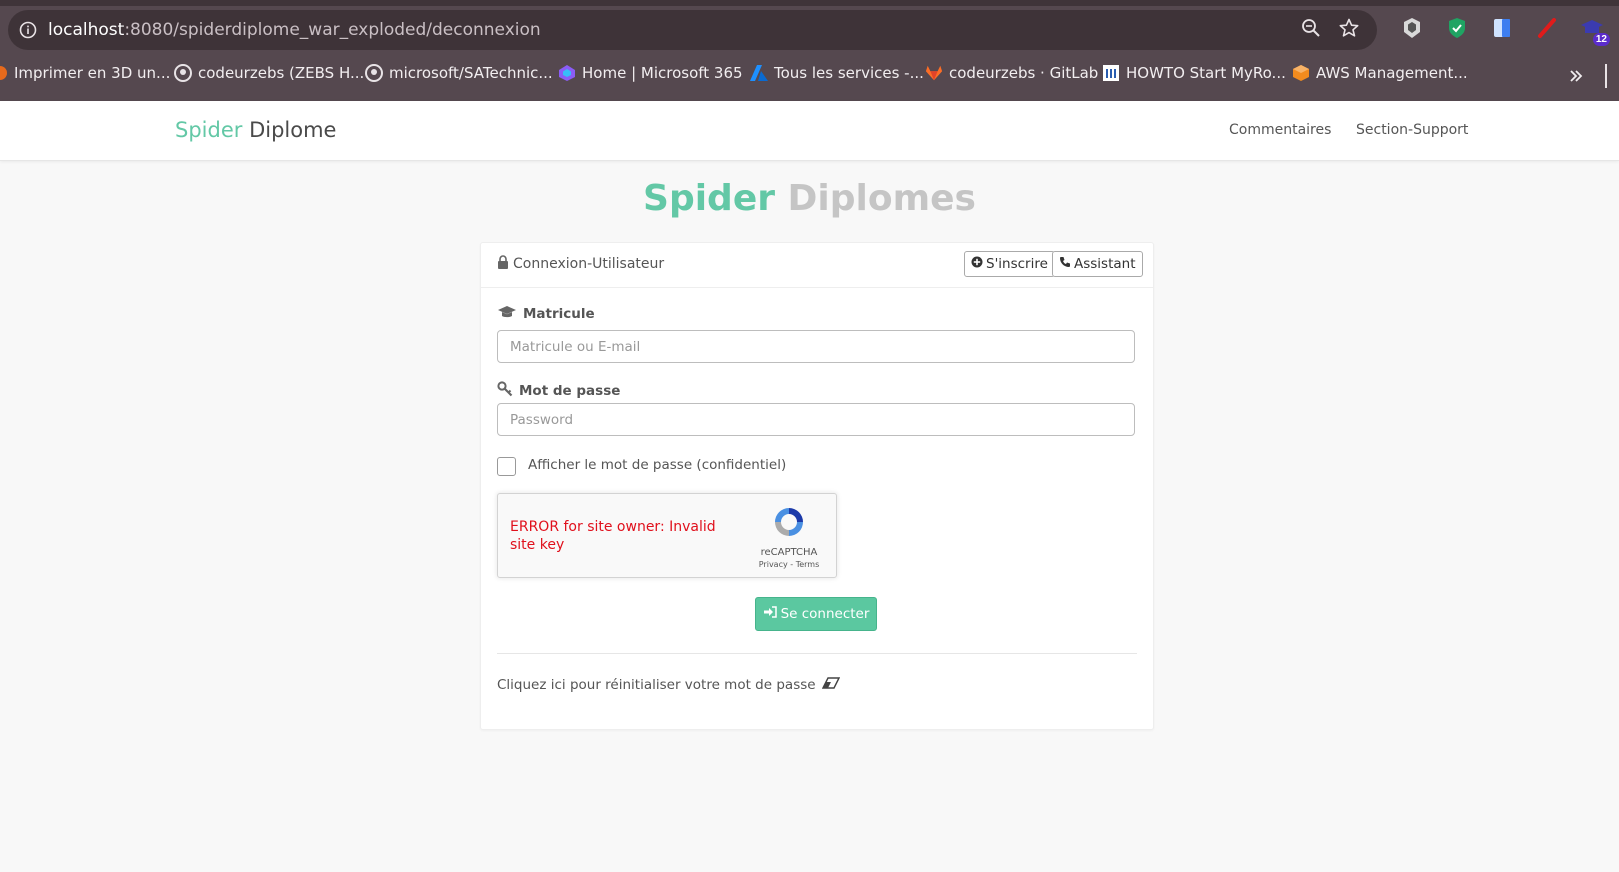  I want to click on sign-in-icon, so click(770, 614).